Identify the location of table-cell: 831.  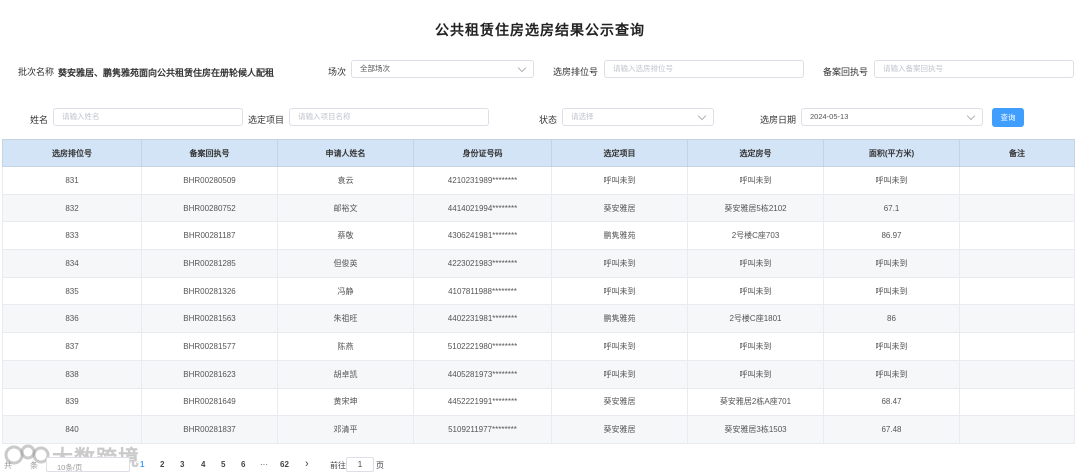
(72, 180).